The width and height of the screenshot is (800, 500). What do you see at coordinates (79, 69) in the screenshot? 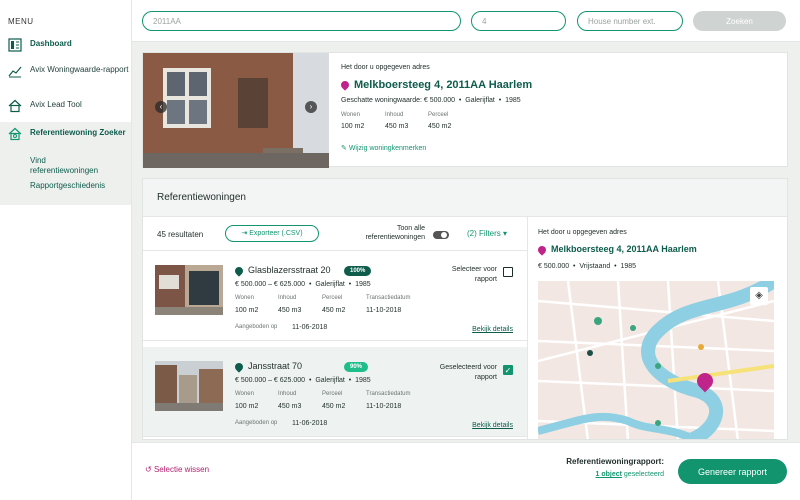
I see `sidebar-item-label: Avix Woningwaarde-rapport` at bounding box center [79, 69].